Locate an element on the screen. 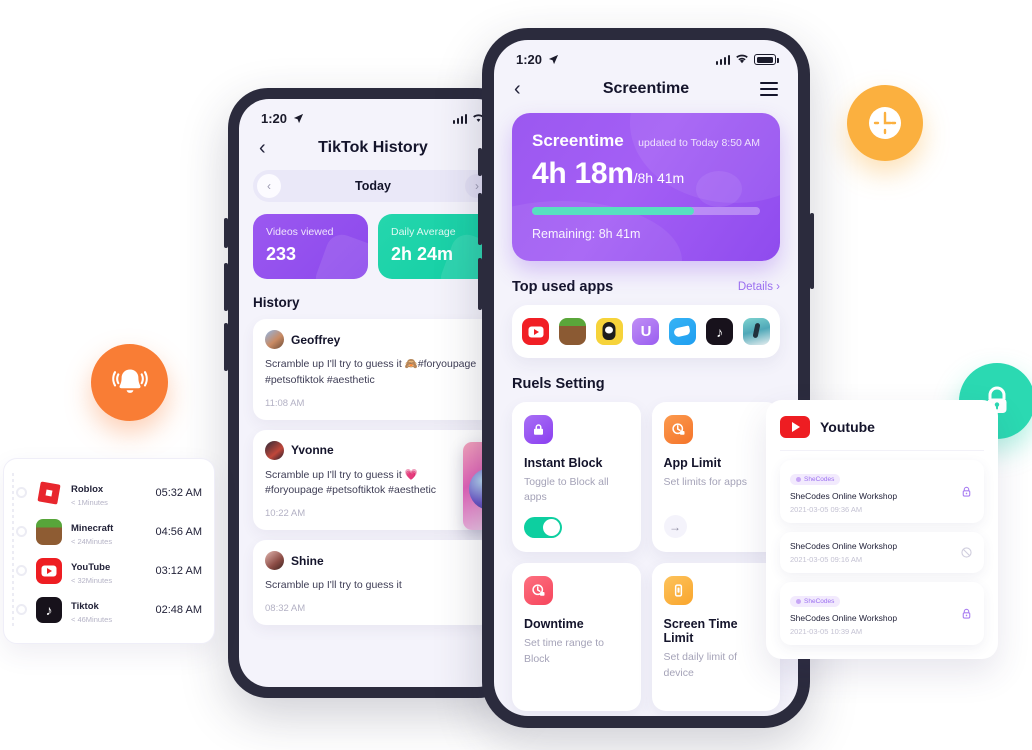 The height and width of the screenshot is (750, 1032). hero-updated-text: updated to Today 8:50 AM is located at coordinates (699, 143).